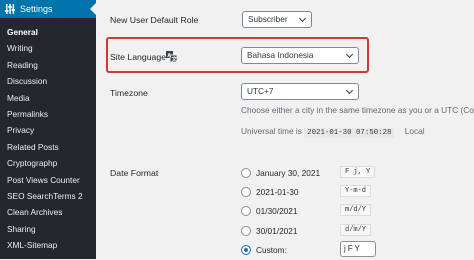 The image size is (474, 260). Describe the element at coordinates (48, 98) in the screenshot. I see `sidebar-item-media: Media` at that location.